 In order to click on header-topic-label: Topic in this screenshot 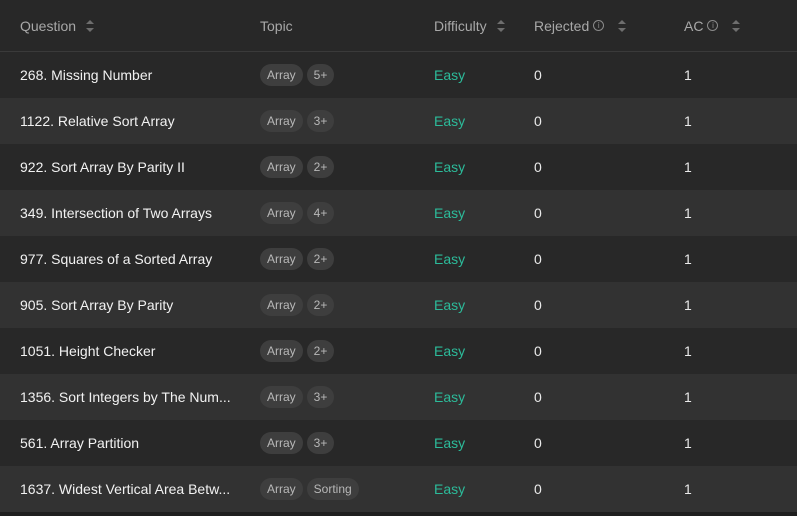, I will do `click(276, 25)`.